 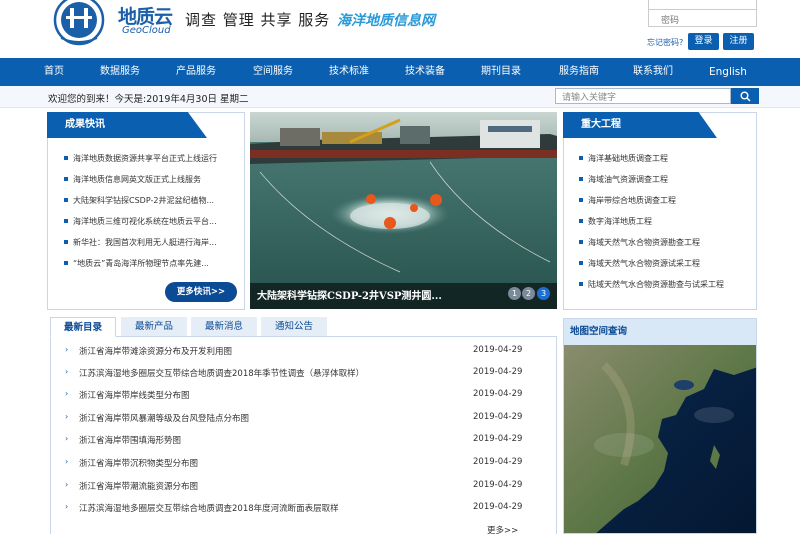 I want to click on search-input: 请输入关键字, so click(x=643, y=96).